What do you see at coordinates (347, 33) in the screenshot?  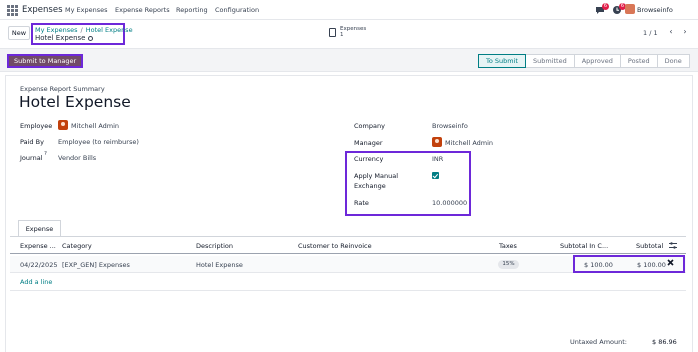 I see `expenses-smart-button: Expenses 1` at bounding box center [347, 33].